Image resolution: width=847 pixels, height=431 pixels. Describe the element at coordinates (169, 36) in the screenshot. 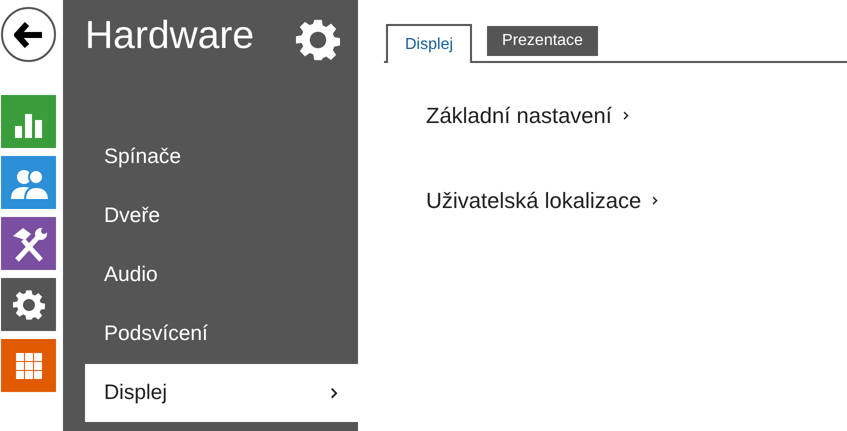

I see `sidebar-title: Hardware` at that location.